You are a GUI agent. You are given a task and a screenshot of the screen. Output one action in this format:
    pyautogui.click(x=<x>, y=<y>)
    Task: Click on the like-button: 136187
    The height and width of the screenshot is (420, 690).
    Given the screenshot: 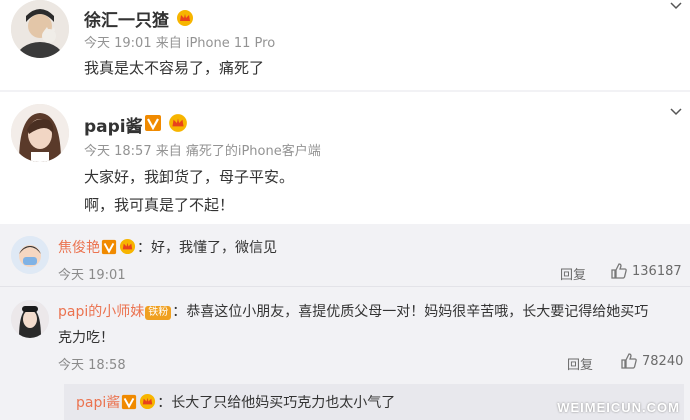 What is the action you would take?
    pyautogui.click(x=646, y=271)
    